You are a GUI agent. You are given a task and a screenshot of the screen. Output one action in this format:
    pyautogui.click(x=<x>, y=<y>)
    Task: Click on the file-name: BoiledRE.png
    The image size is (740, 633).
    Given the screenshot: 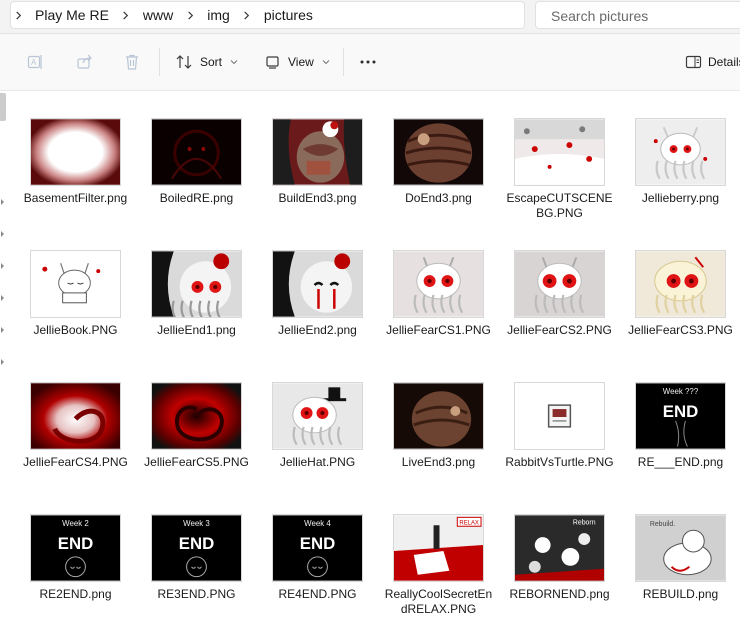 What is the action you would take?
    pyautogui.click(x=196, y=198)
    